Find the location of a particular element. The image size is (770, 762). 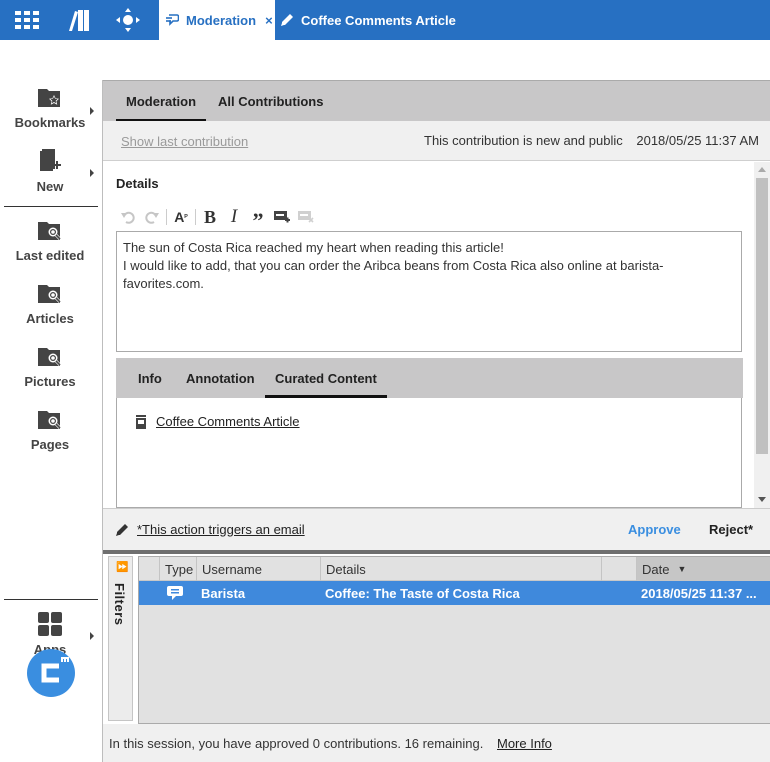

top-bar: Moderation × Coffee Comments Article is located at coordinates (385, 20).